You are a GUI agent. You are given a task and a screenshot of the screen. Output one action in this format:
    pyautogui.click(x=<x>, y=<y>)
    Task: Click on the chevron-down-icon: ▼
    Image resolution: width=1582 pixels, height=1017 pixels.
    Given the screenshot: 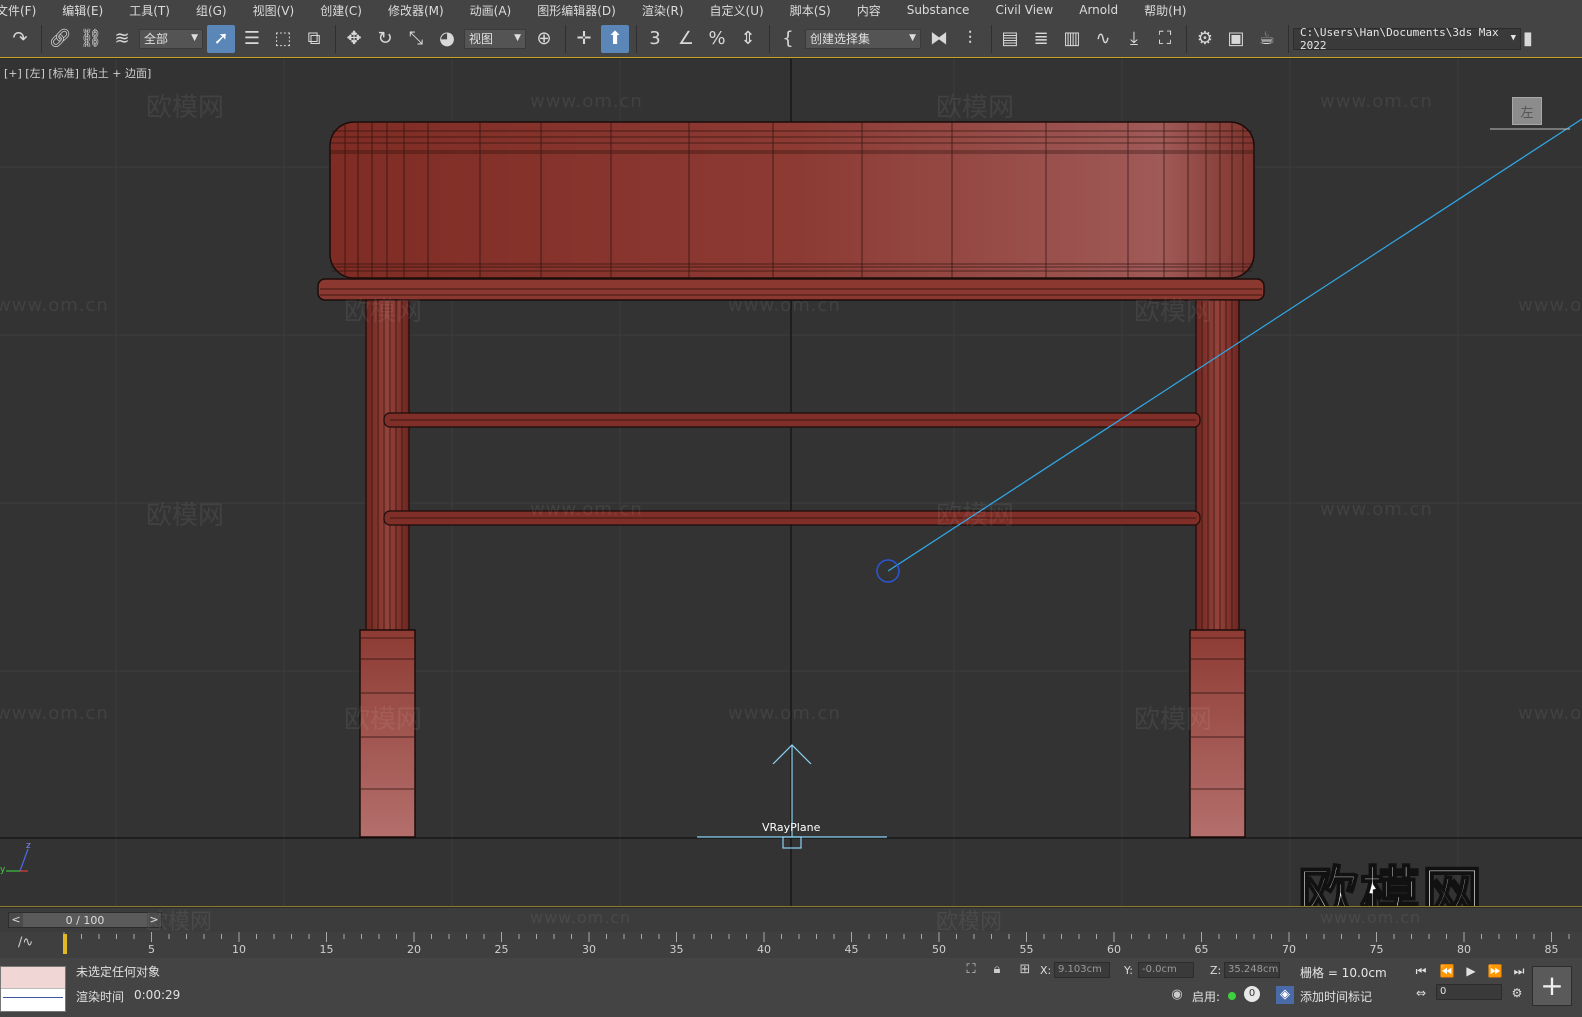 What is the action you would take?
    pyautogui.click(x=1513, y=37)
    